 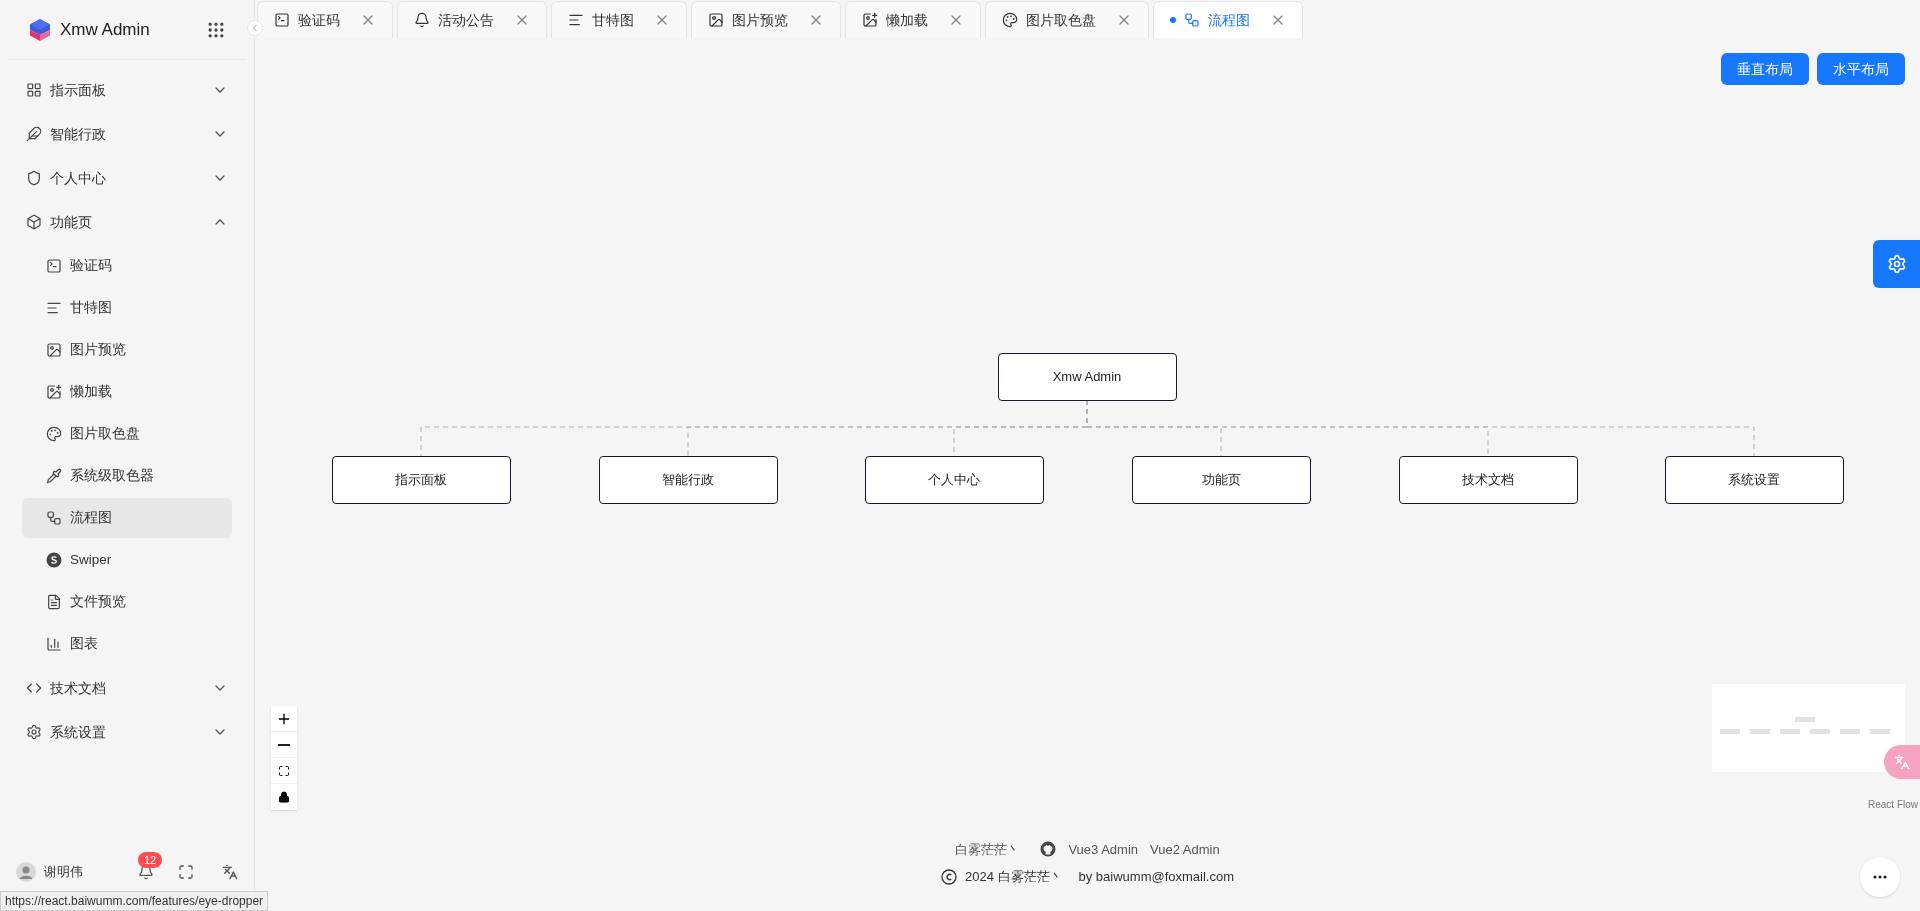 What do you see at coordinates (34, 688) in the screenshot?
I see `code-icon` at bounding box center [34, 688].